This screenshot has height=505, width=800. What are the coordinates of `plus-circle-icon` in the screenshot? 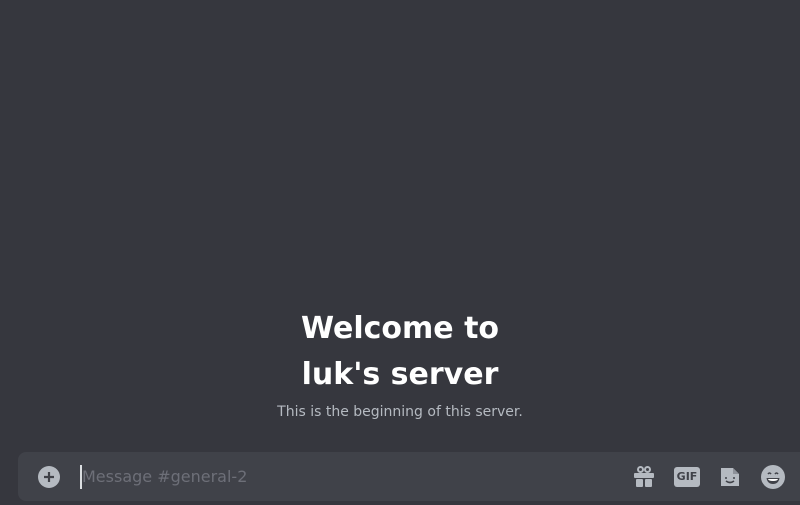 It's located at (49, 476).